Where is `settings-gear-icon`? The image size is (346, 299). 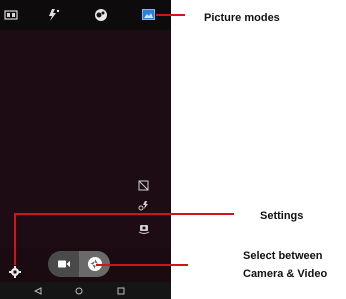
settings-gear-icon is located at coordinates (15, 272).